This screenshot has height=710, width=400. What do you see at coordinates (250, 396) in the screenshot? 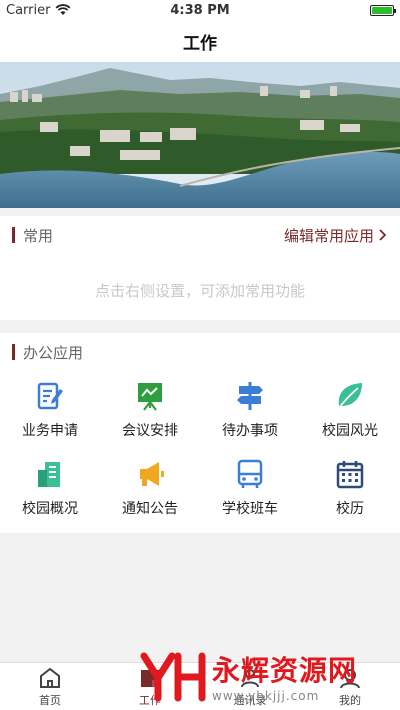
I see `signpost-icon` at bounding box center [250, 396].